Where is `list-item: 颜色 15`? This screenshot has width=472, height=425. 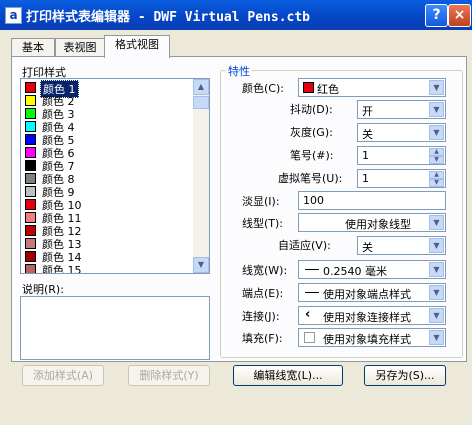 list-item: 颜色 15 is located at coordinates (106, 268).